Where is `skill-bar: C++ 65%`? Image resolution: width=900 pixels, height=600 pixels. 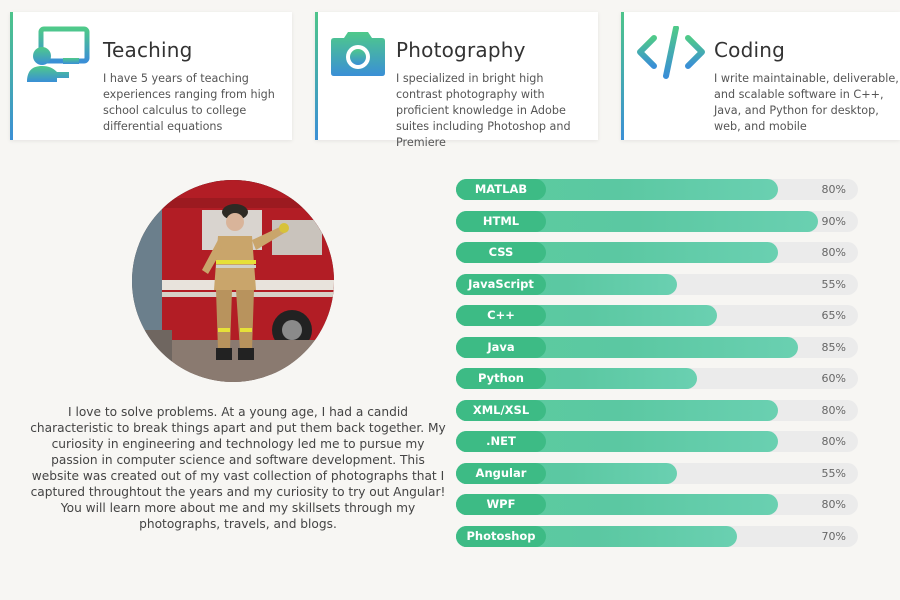 skill-bar: C++ 65% is located at coordinates (657, 316).